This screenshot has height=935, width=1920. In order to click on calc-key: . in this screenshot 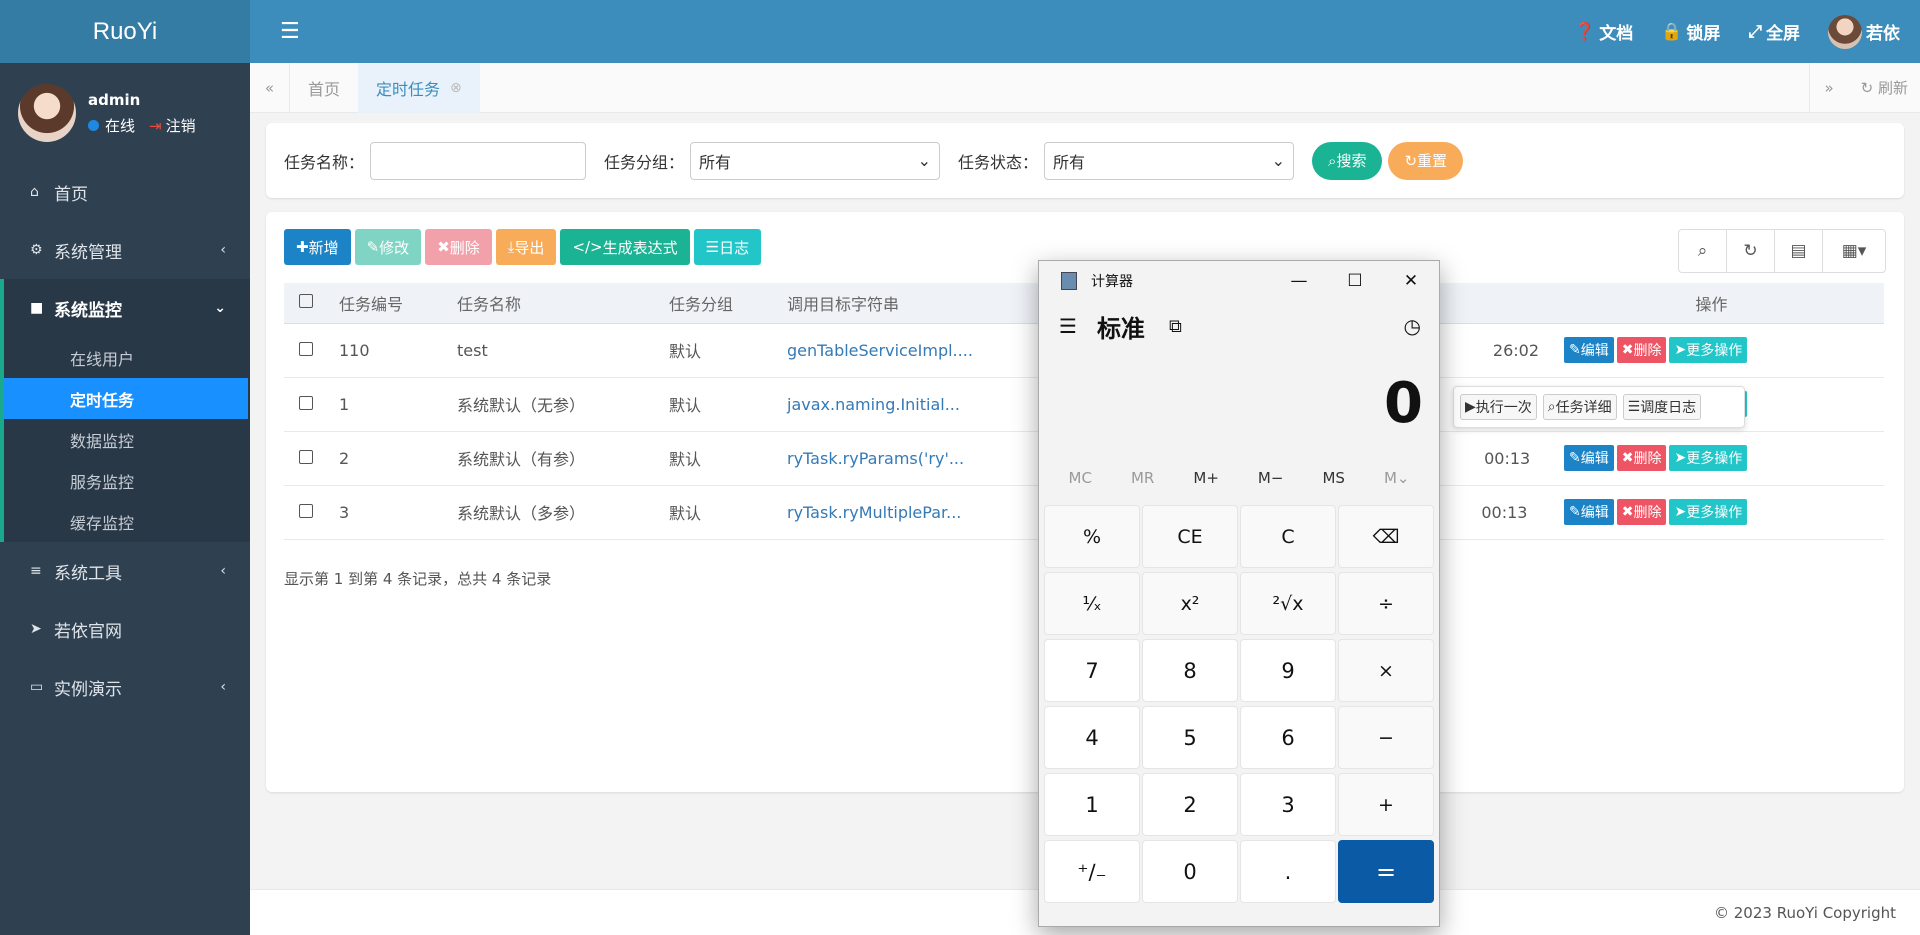, I will do `click(1288, 871)`.